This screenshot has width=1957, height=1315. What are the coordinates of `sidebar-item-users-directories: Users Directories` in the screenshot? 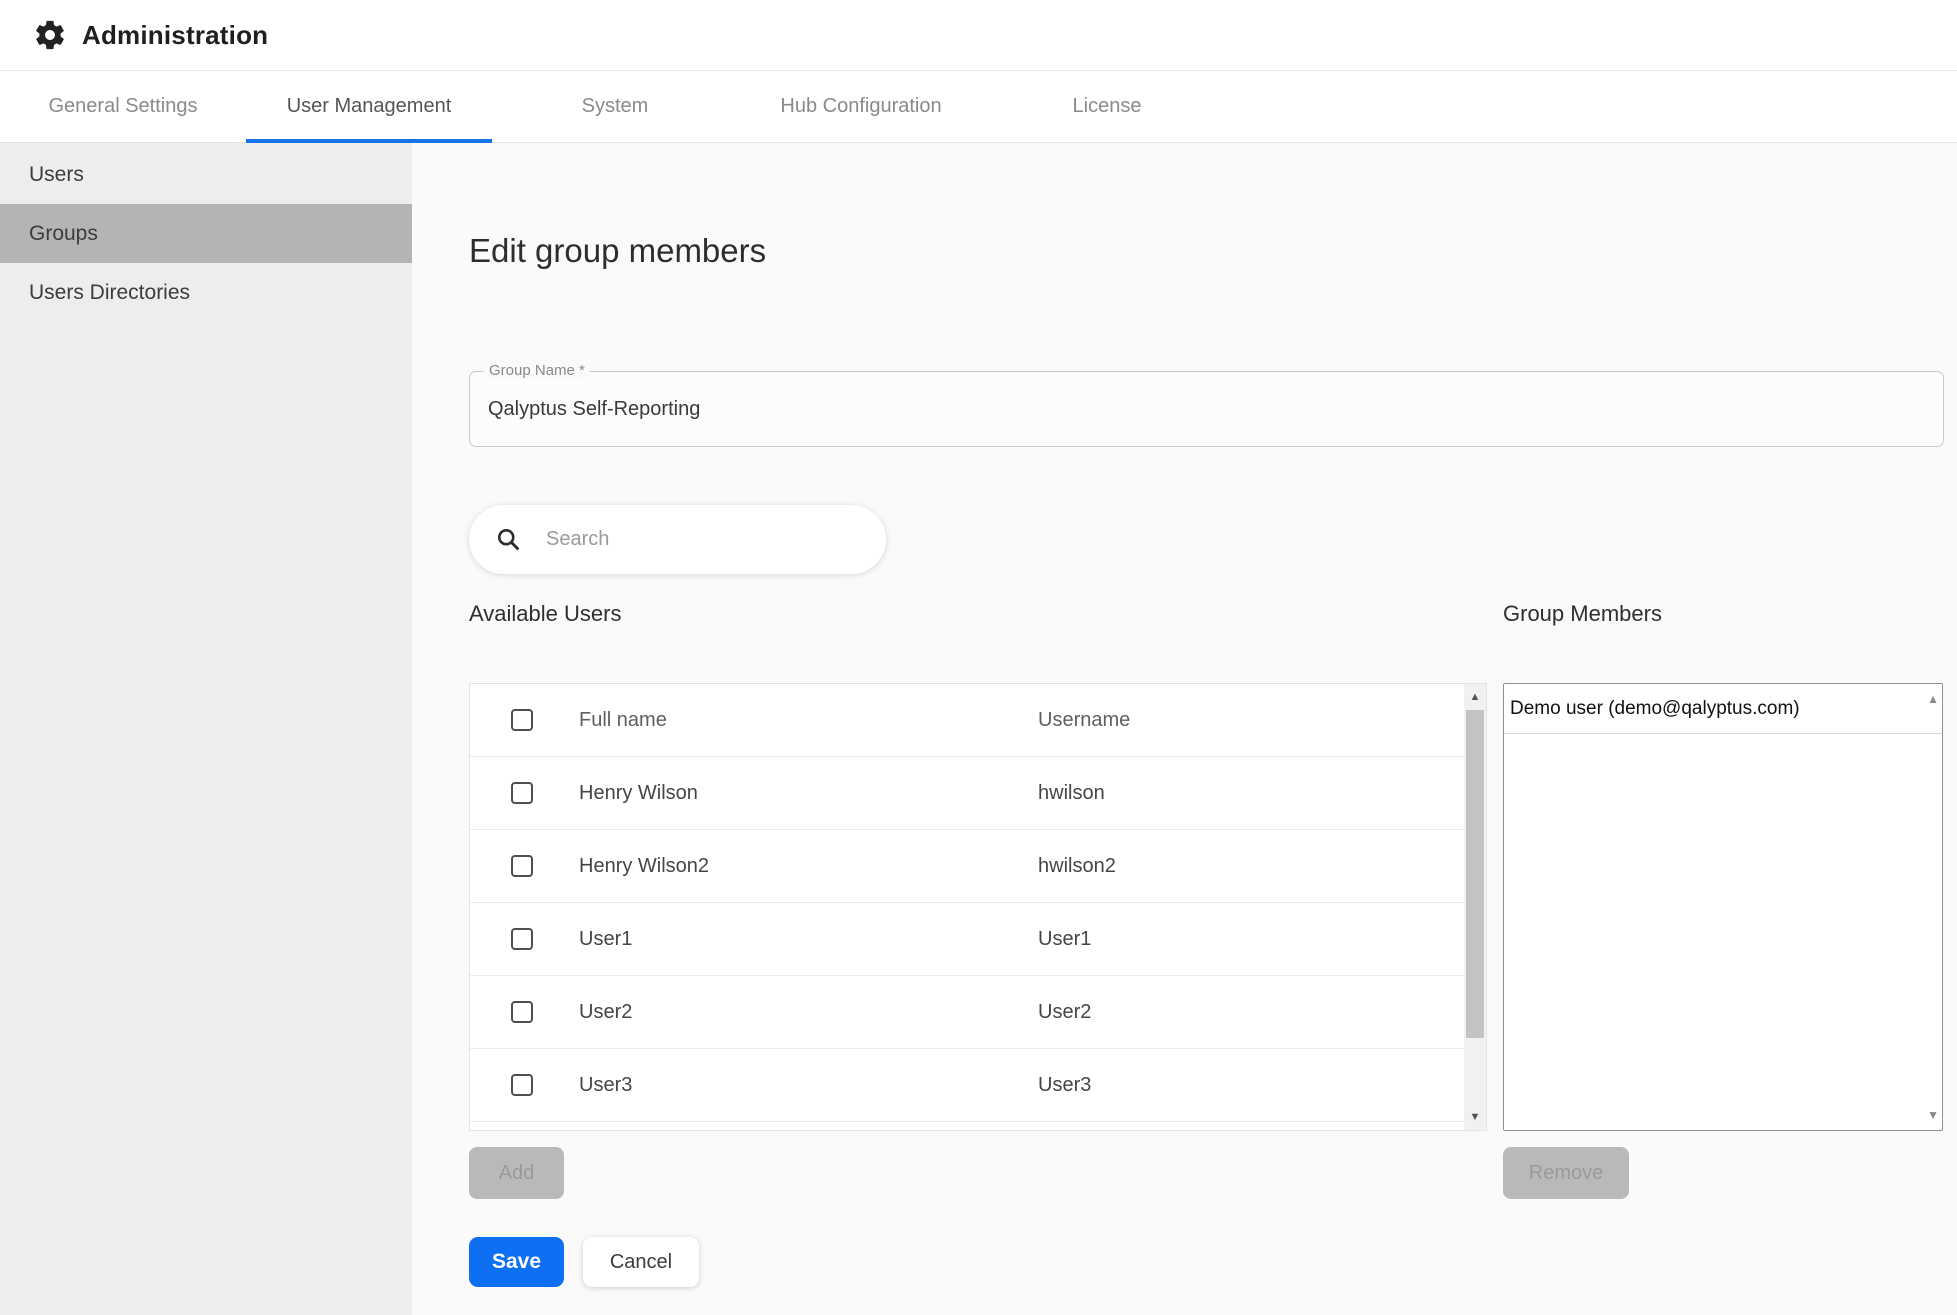 It's located at (206, 292).